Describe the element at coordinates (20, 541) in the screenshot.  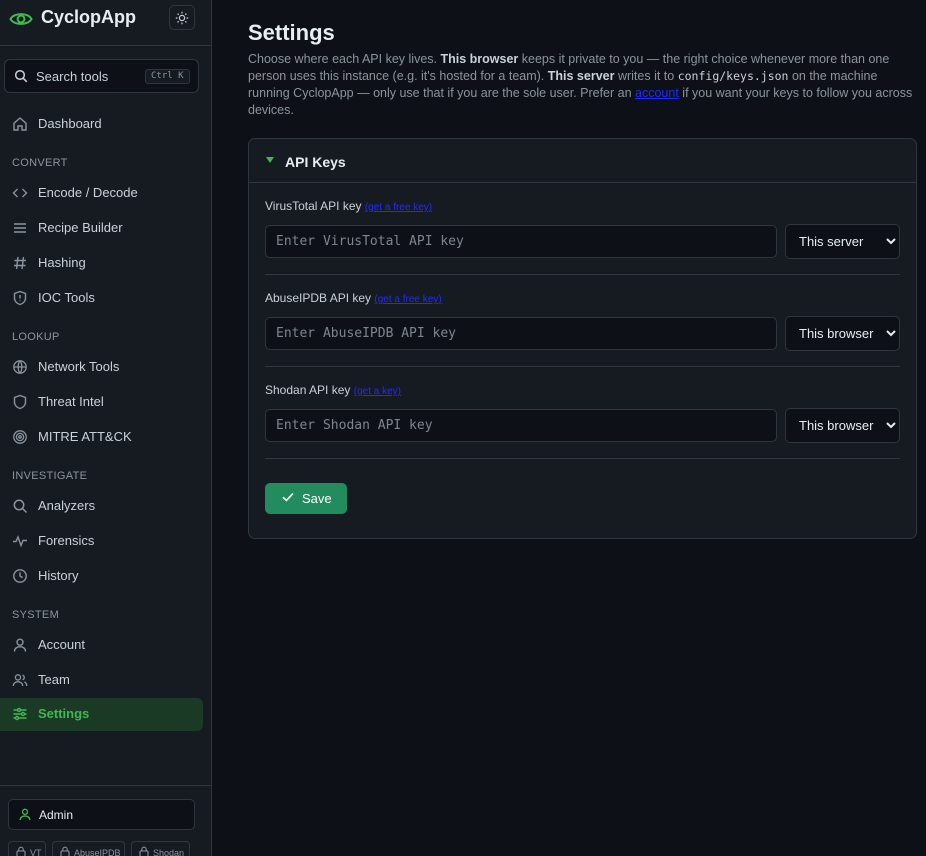
I see `activity-icon` at that location.